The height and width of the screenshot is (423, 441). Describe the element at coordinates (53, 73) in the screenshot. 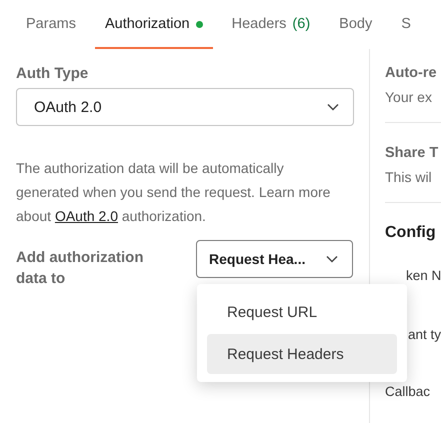

I see `field-label: Auth Type` at that location.